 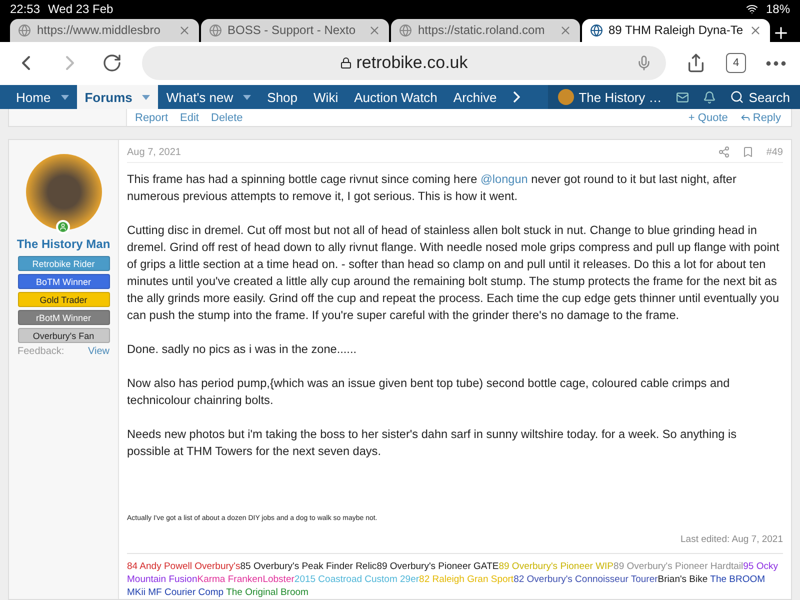 What do you see at coordinates (432, 443) in the screenshot?
I see `post-paragraph: Needs new photos but i'm taking the boss to her sister's dahn sarf in sunny wiltshire today. for a week. So anything is possible at THM Towers for the next seven days.` at bounding box center [432, 443].